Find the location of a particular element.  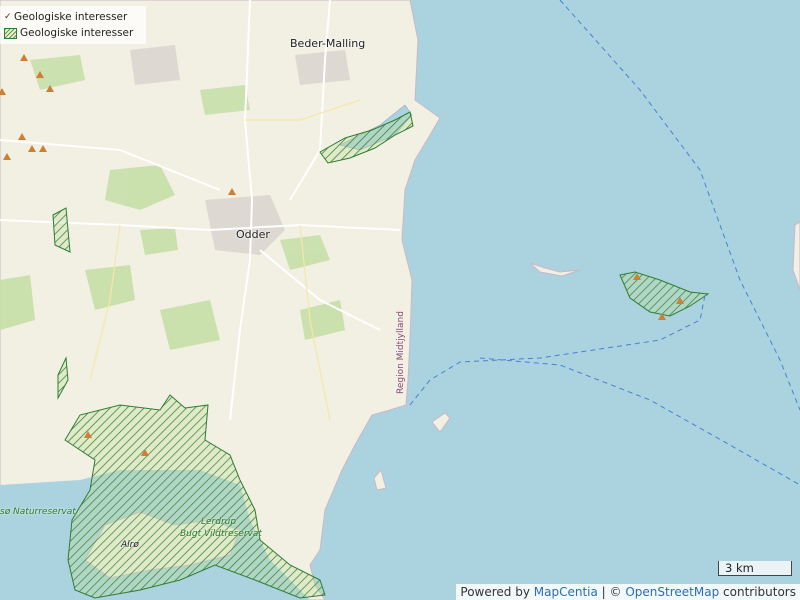

scale-bar: 3 km is located at coordinates (755, 568).